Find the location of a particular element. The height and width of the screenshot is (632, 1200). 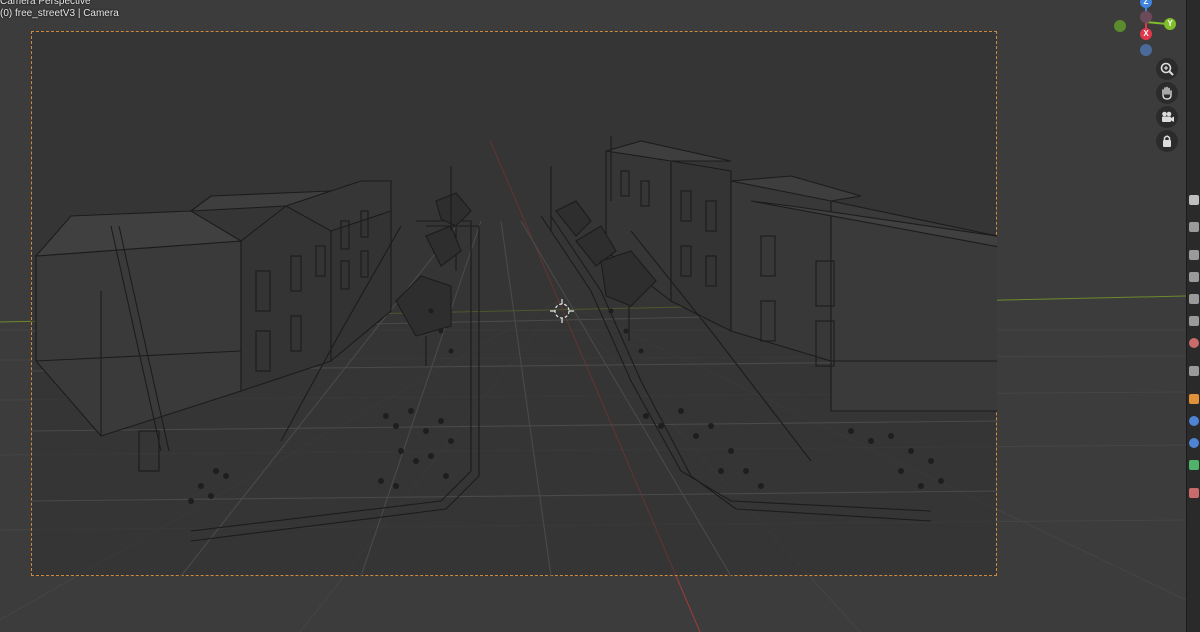

zoom-icon is located at coordinates (1167, 69).